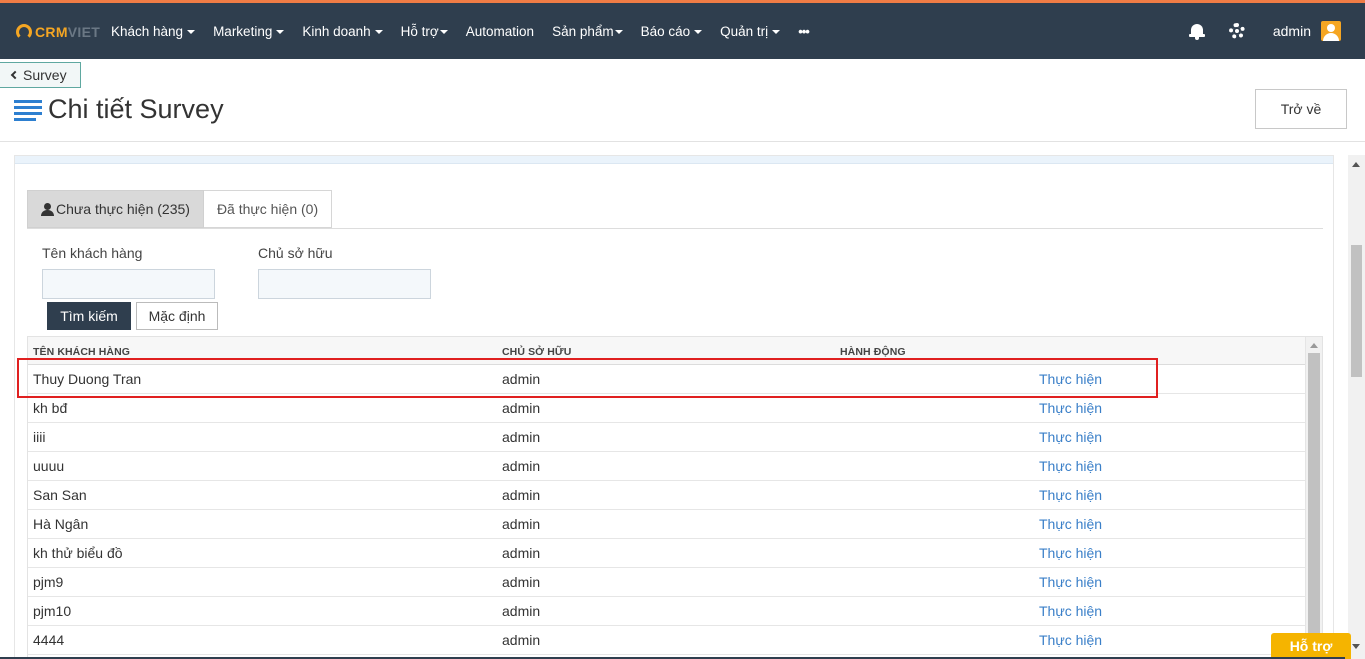 This screenshot has width=1365, height=659. What do you see at coordinates (873, 352) in the screenshot?
I see `header-action: HÀNH ĐỘNG` at bounding box center [873, 352].